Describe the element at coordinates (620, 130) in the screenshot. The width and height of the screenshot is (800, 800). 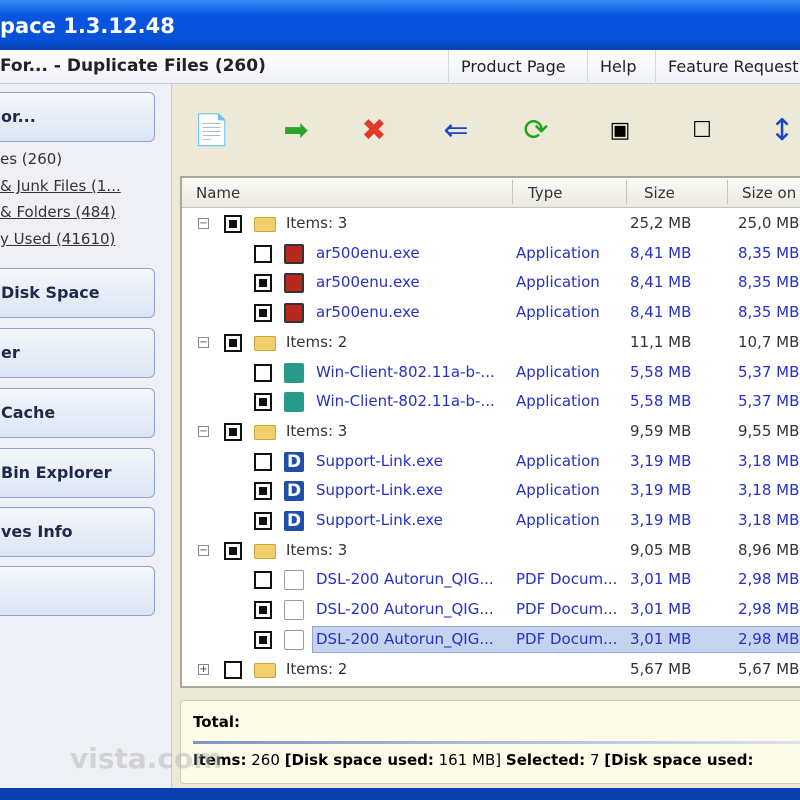
I see `check-all-icon: ▣` at that location.